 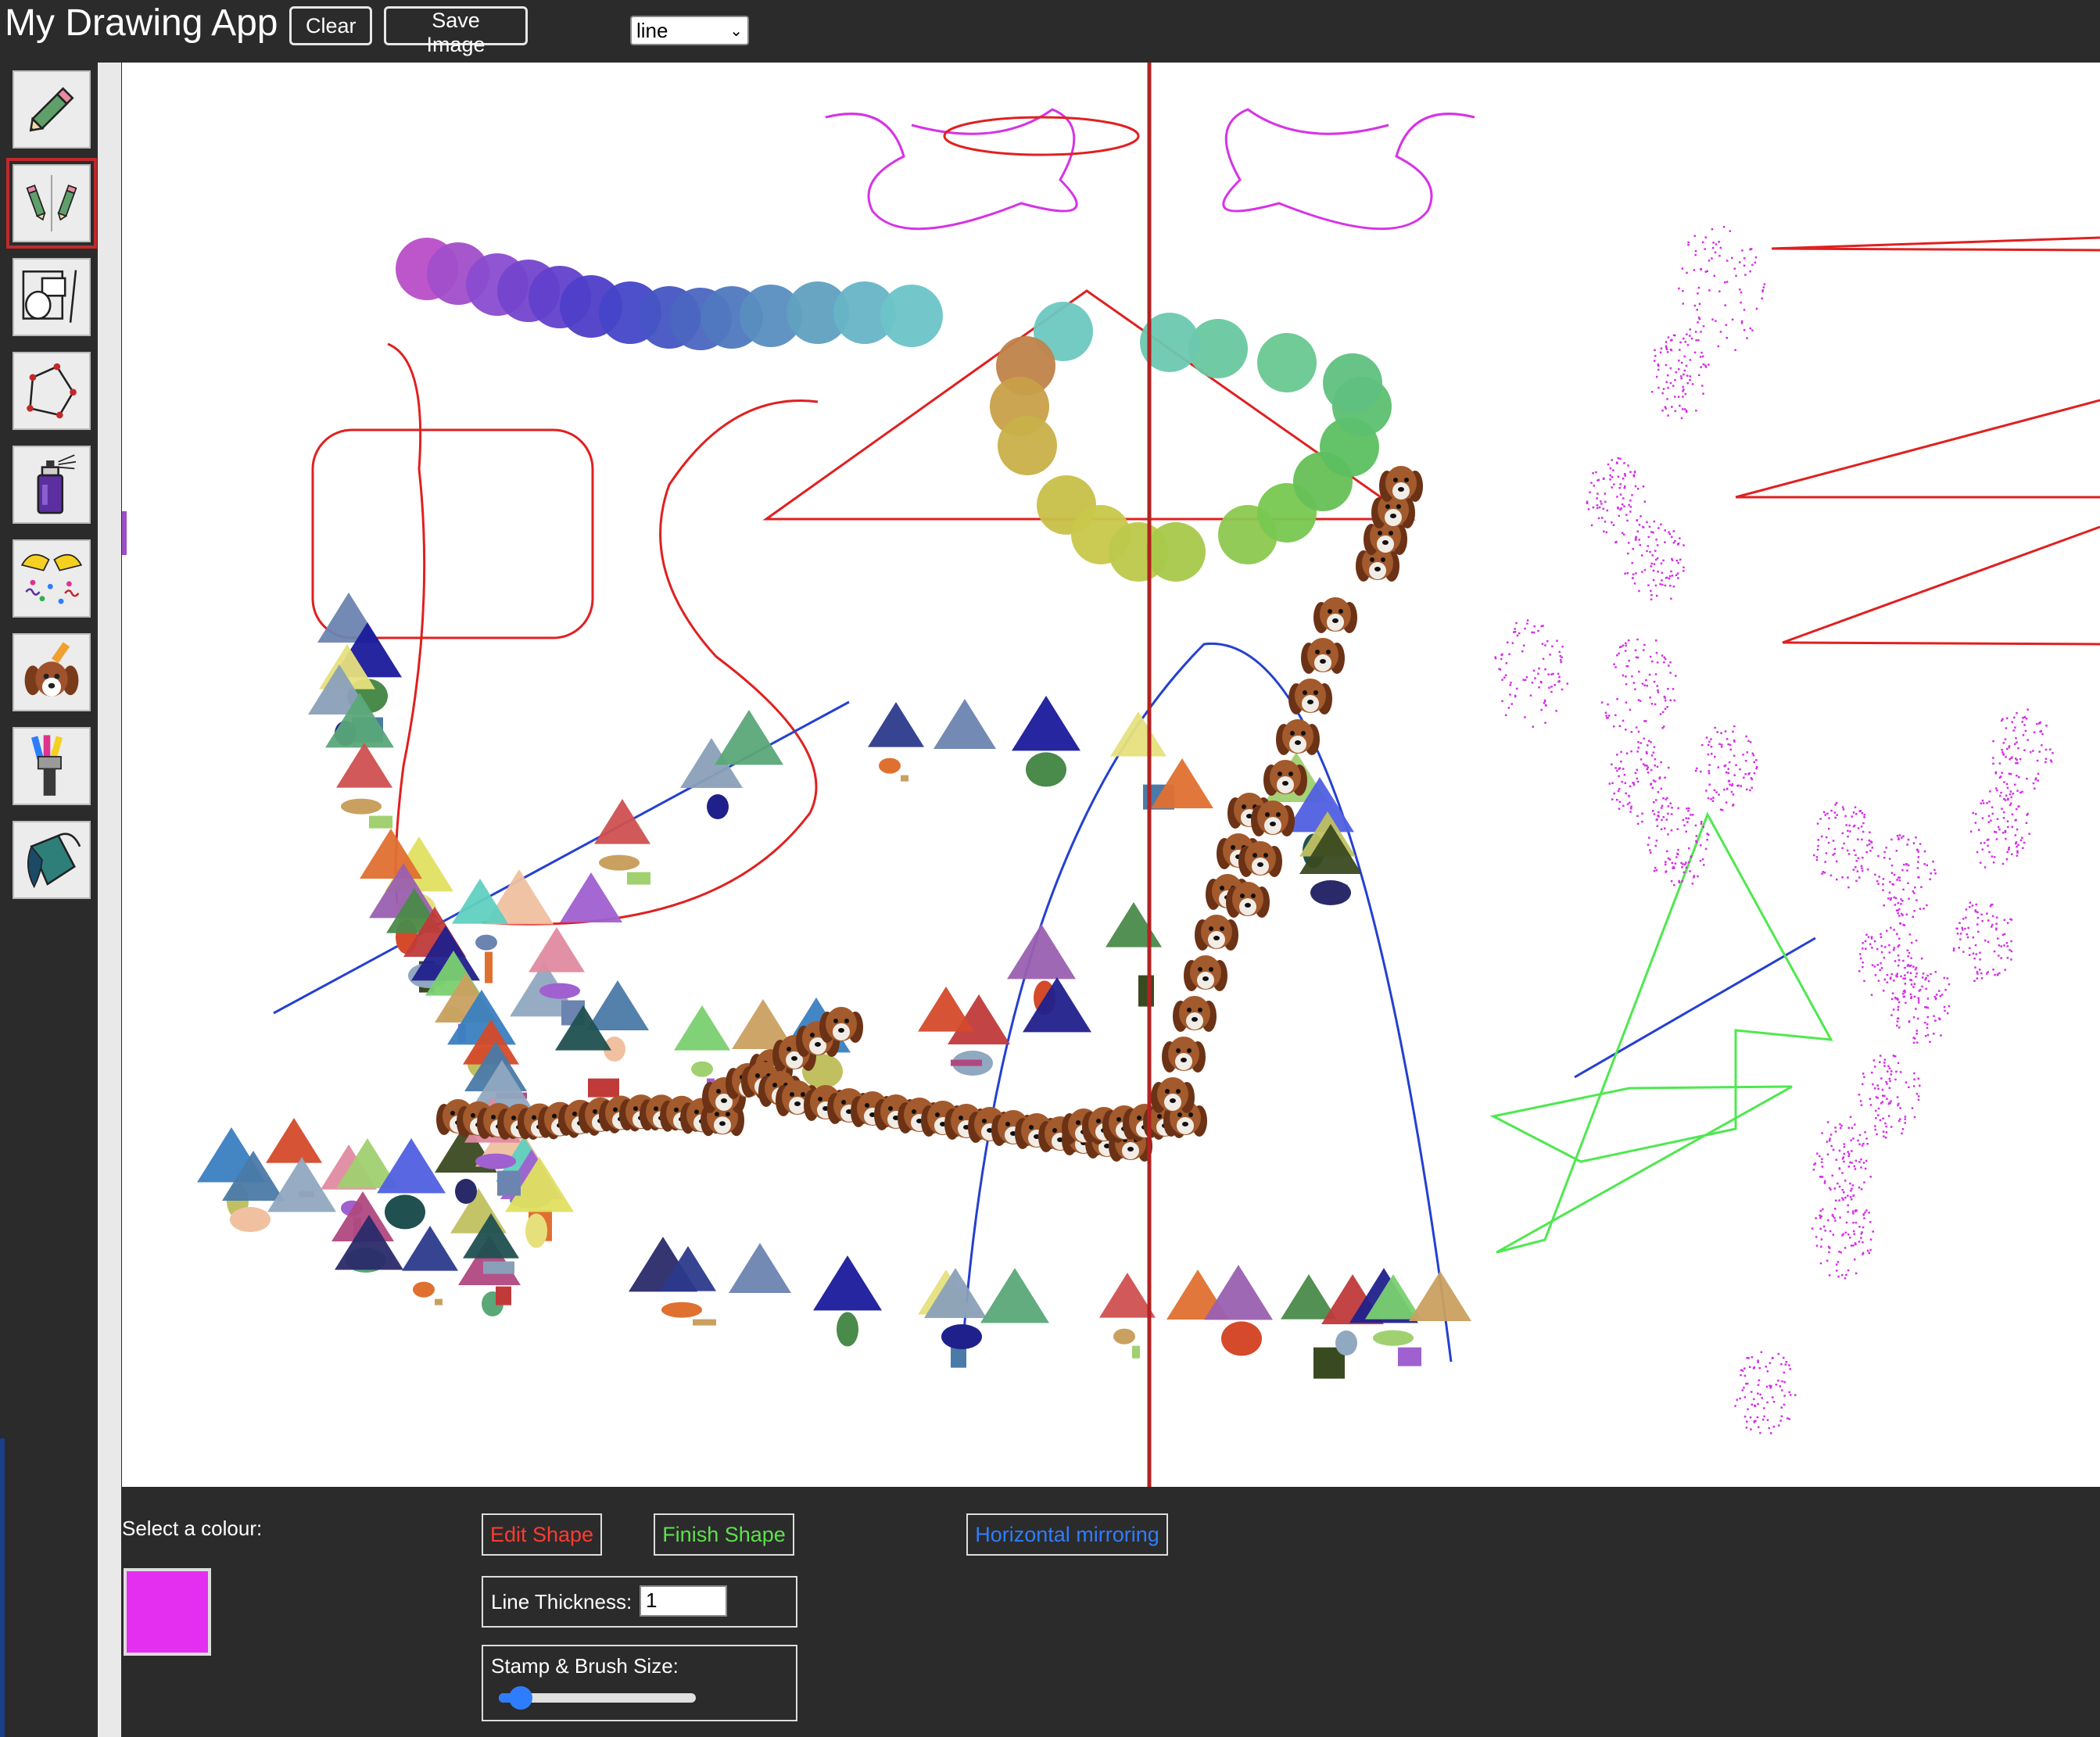 I want to click on paint-bucket-icon, so click(x=54, y=861).